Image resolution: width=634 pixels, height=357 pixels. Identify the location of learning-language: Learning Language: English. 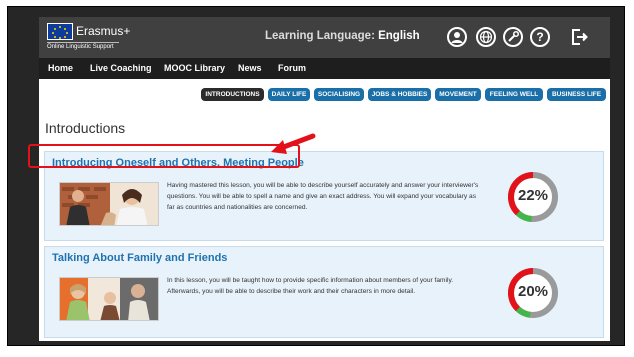
(342, 36).